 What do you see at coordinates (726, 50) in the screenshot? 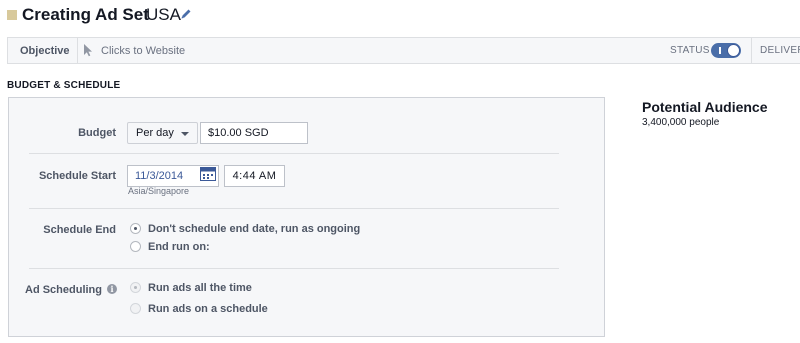
I see `status-toggle` at bounding box center [726, 50].